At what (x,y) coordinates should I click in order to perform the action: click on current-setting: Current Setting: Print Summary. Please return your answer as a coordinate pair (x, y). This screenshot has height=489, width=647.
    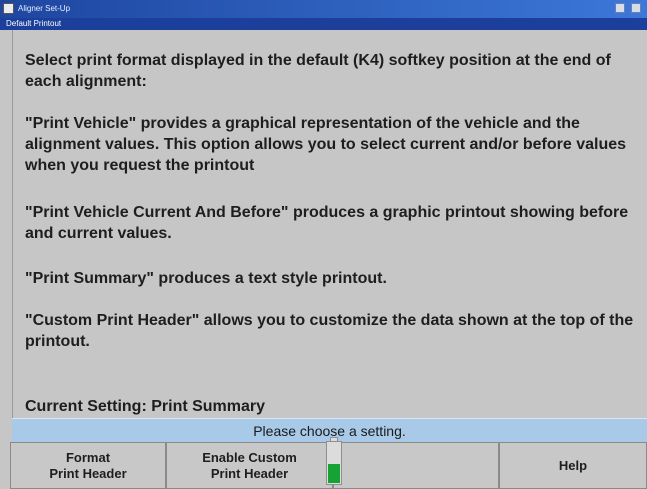
    Looking at the image, I should click on (145, 406).